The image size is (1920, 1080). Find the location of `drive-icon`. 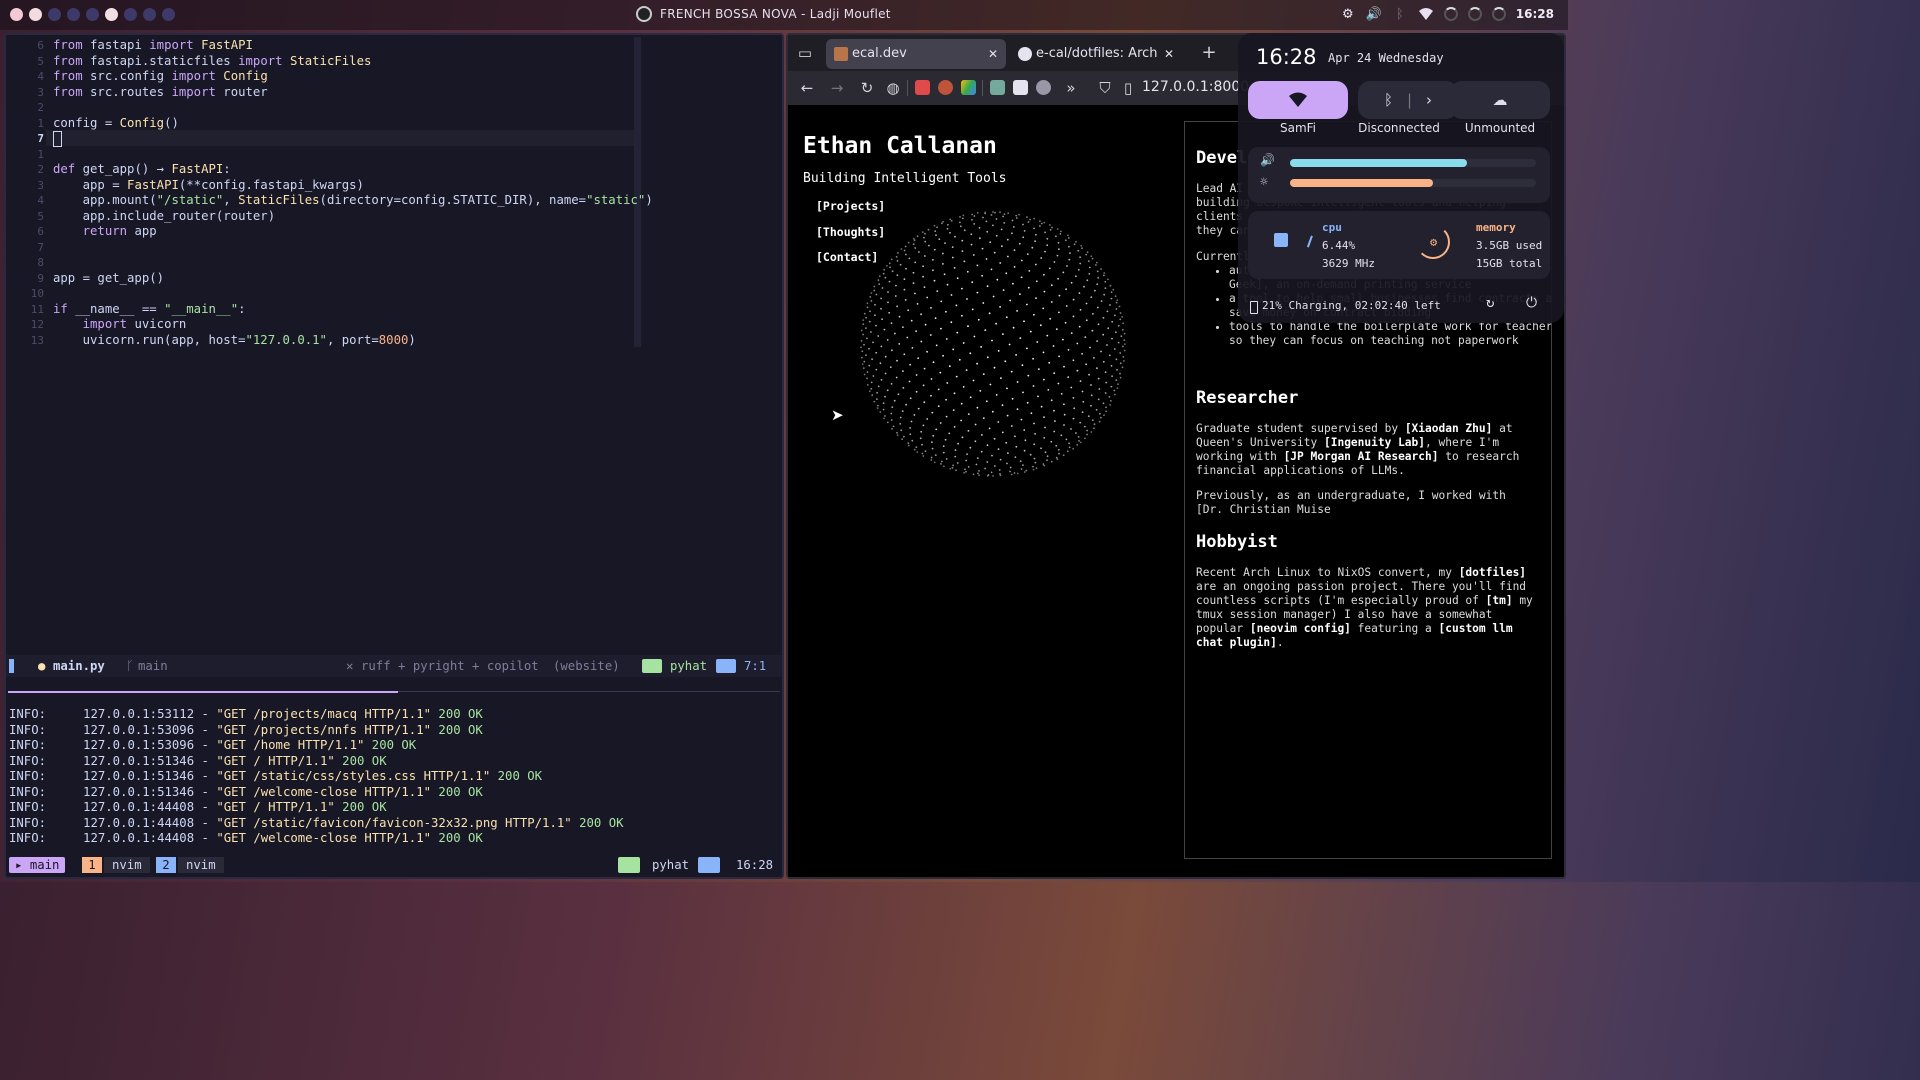

drive-icon is located at coordinates (968, 87).